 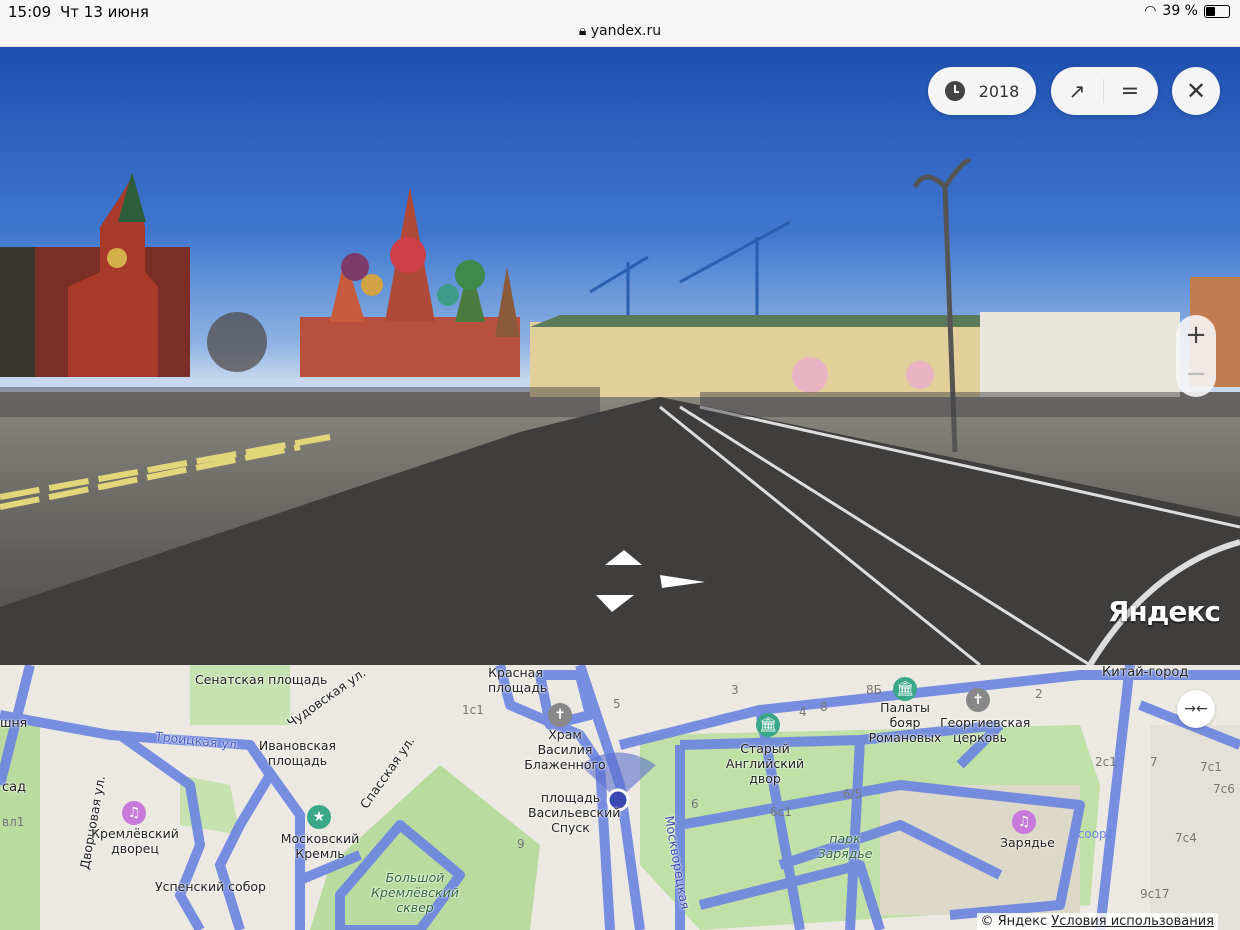 What do you see at coordinates (135, 841) in the screenshot?
I see `map-label: Кремлёвский дворец` at bounding box center [135, 841].